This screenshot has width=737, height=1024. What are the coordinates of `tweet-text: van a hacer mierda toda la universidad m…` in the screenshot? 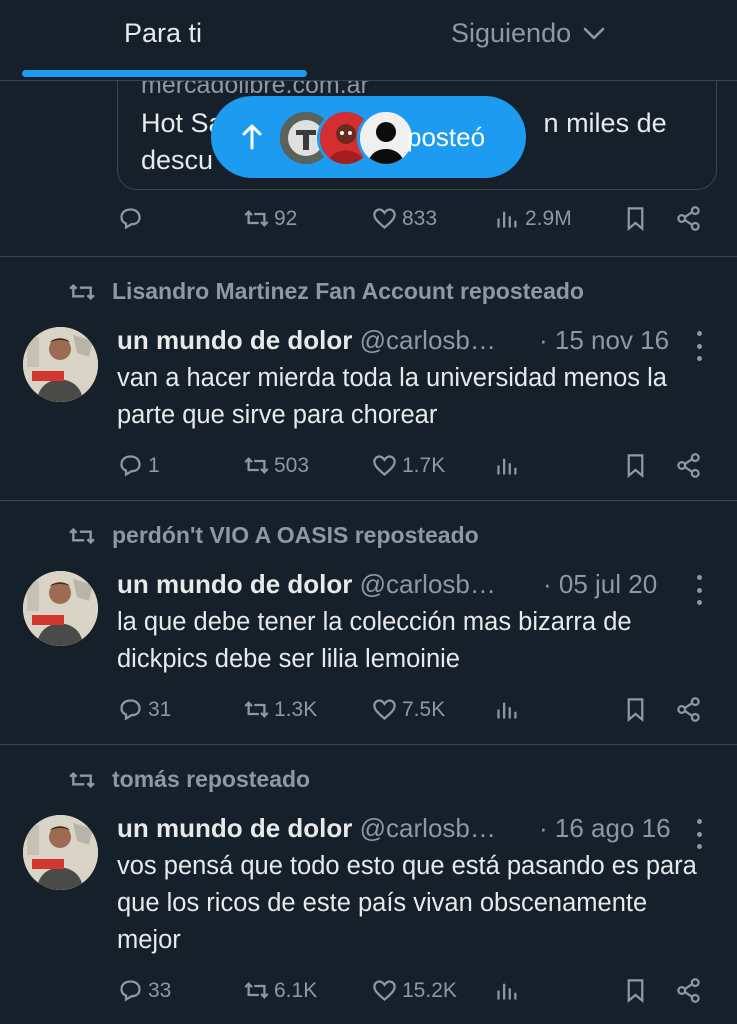 It's located at (392, 396).